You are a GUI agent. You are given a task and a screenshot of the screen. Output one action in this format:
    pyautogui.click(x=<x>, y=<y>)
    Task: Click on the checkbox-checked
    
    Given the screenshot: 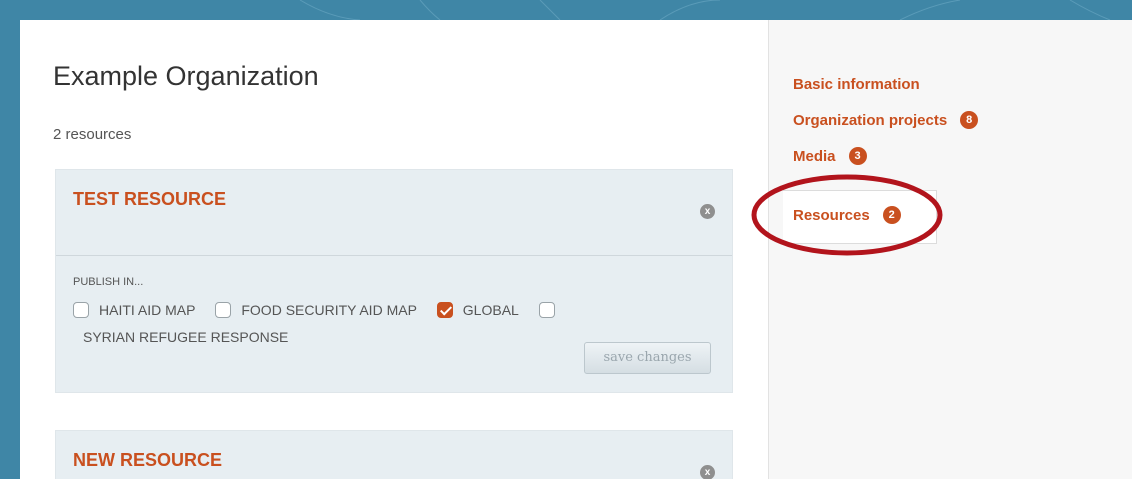 What is the action you would take?
    pyautogui.click(x=444, y=310)
    